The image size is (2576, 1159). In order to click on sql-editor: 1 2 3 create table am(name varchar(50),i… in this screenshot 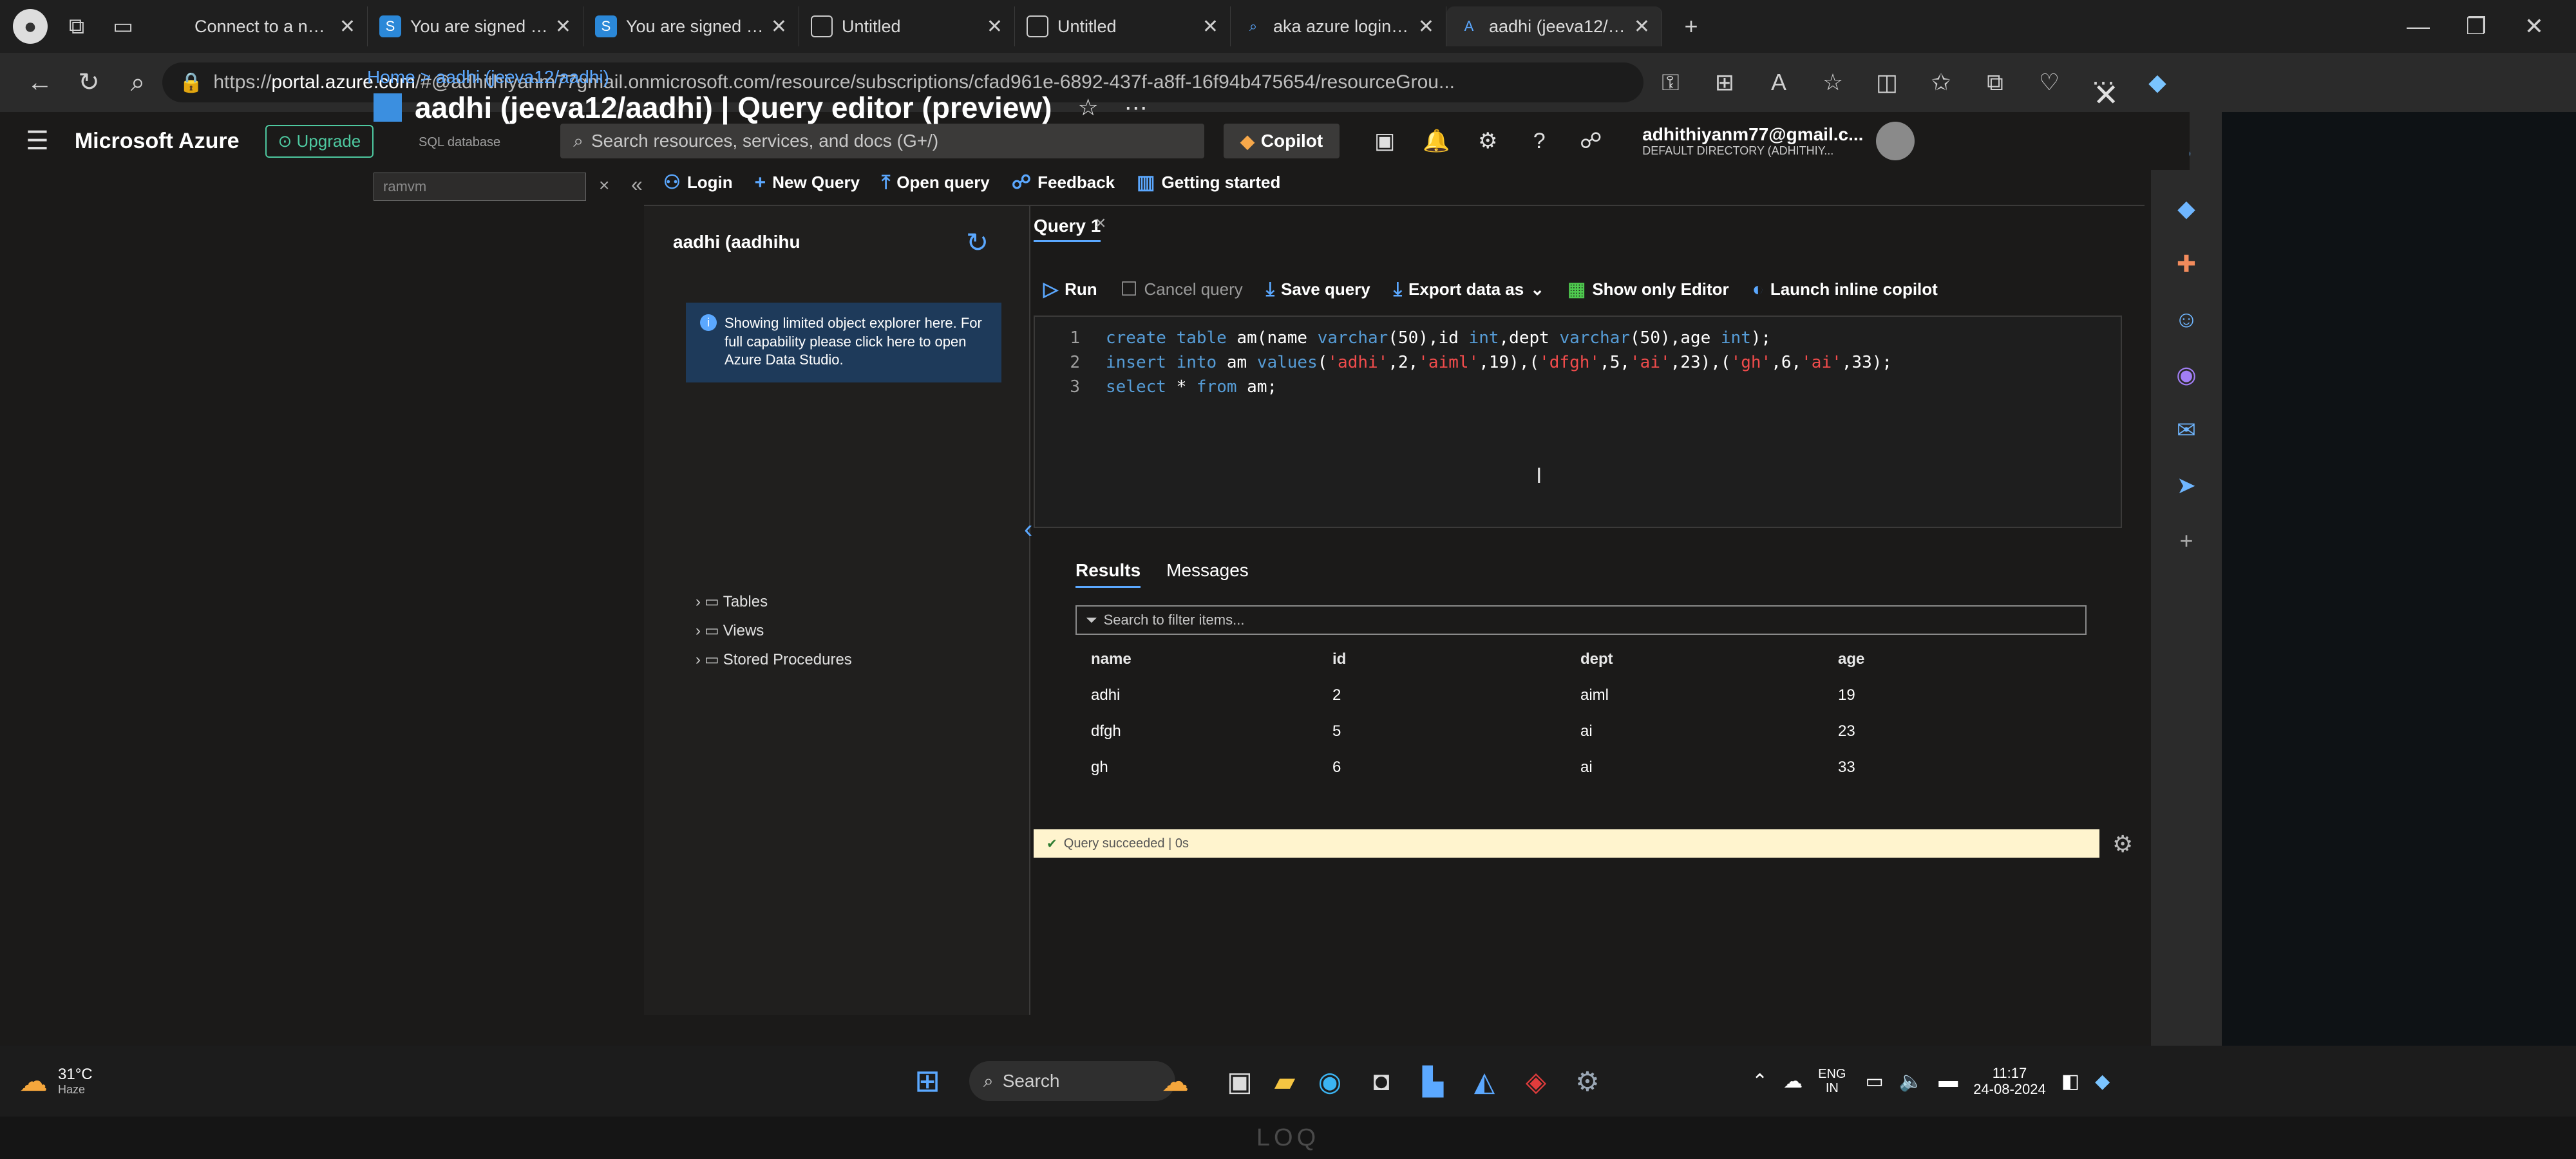, I will do `click(1578, 422)`.